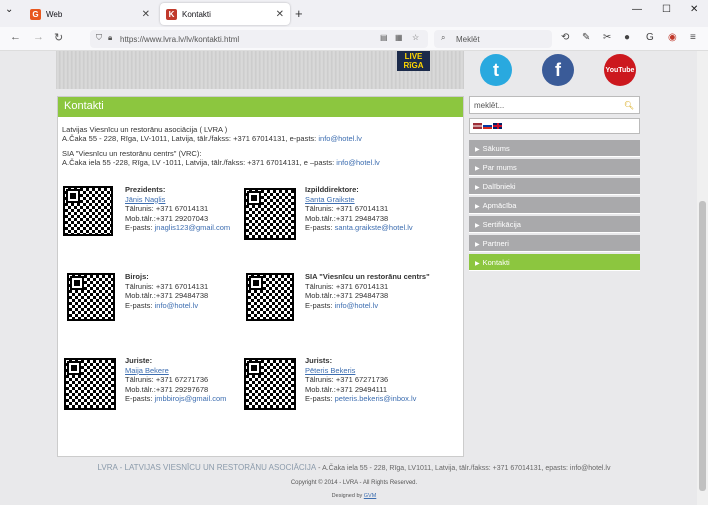 The image size is (708, 505). Describe the element at coordinates (35, 14) in the screenshot. I see `g-favicon-icon: G` at that location.